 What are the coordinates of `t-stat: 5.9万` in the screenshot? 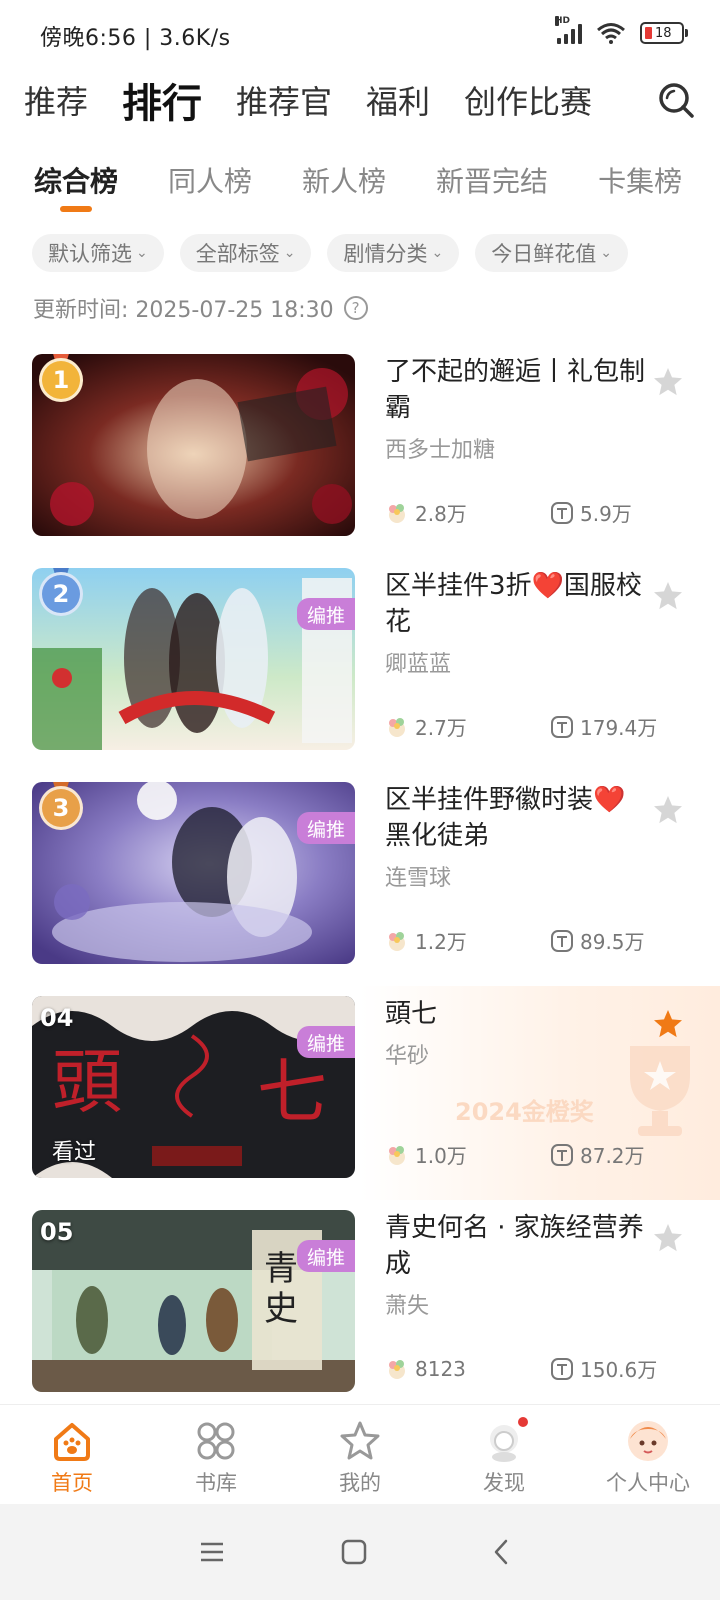 It's located at (632, 512).